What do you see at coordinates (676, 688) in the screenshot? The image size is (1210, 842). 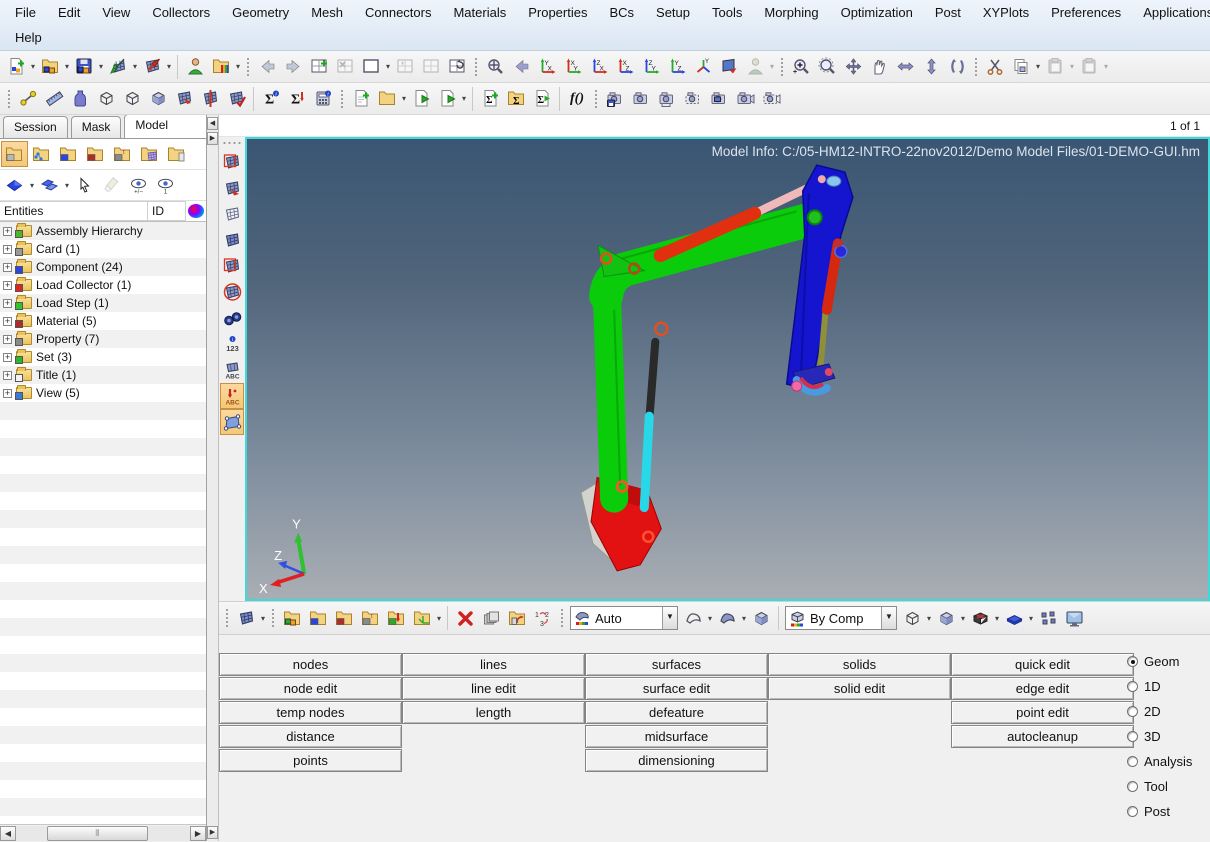 I see `surface-edit-button: surface edit` at bounding box center [676, 688].